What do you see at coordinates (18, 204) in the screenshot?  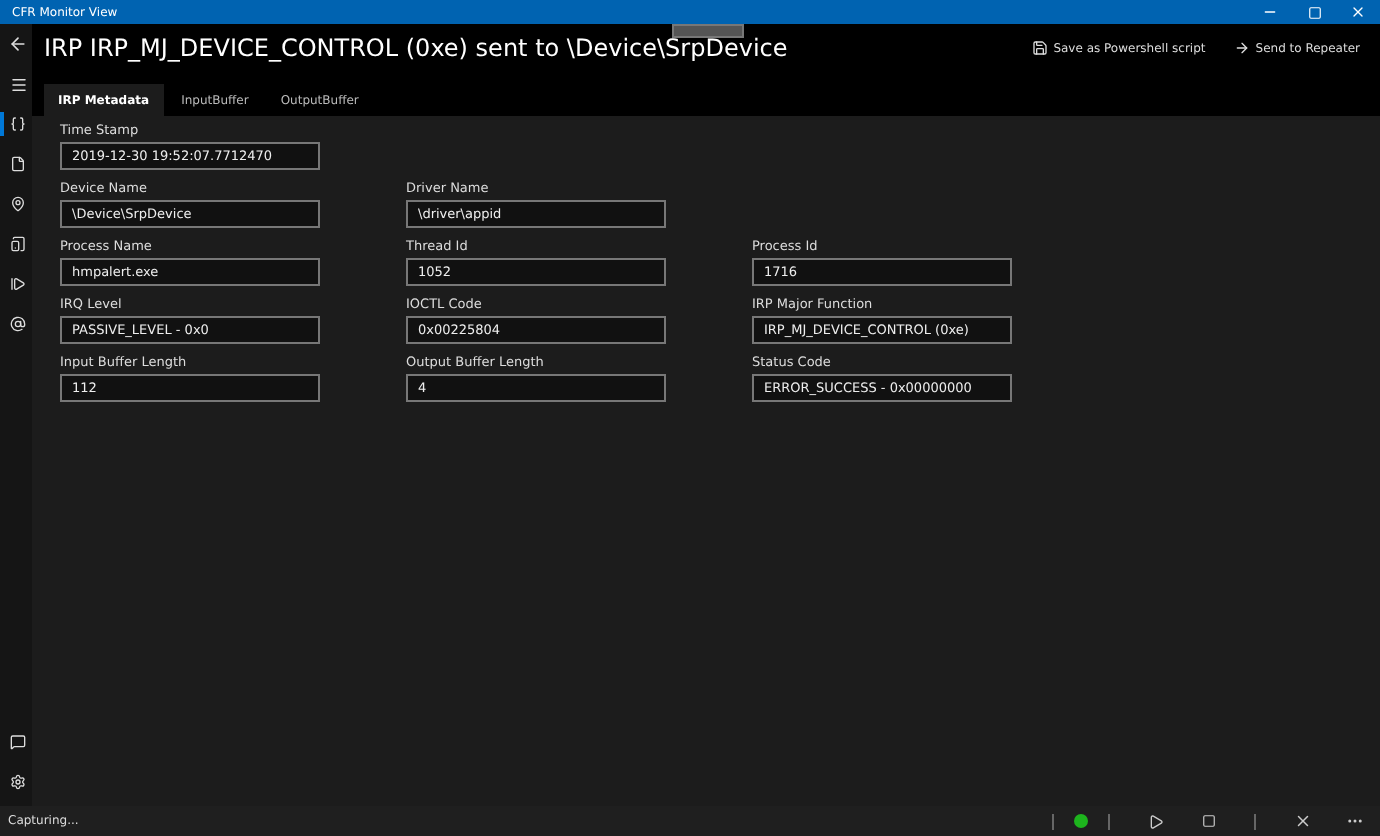 I see `pin-icon` at bounding box center [18, 204].